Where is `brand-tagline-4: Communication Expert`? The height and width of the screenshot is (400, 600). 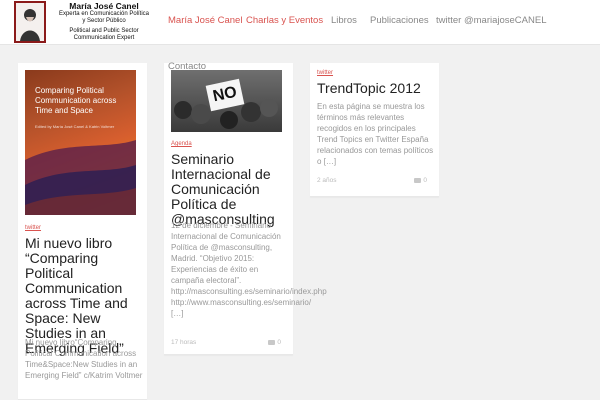
brand-tagline-4: Communication Expert is located at coordinates (104, 38).